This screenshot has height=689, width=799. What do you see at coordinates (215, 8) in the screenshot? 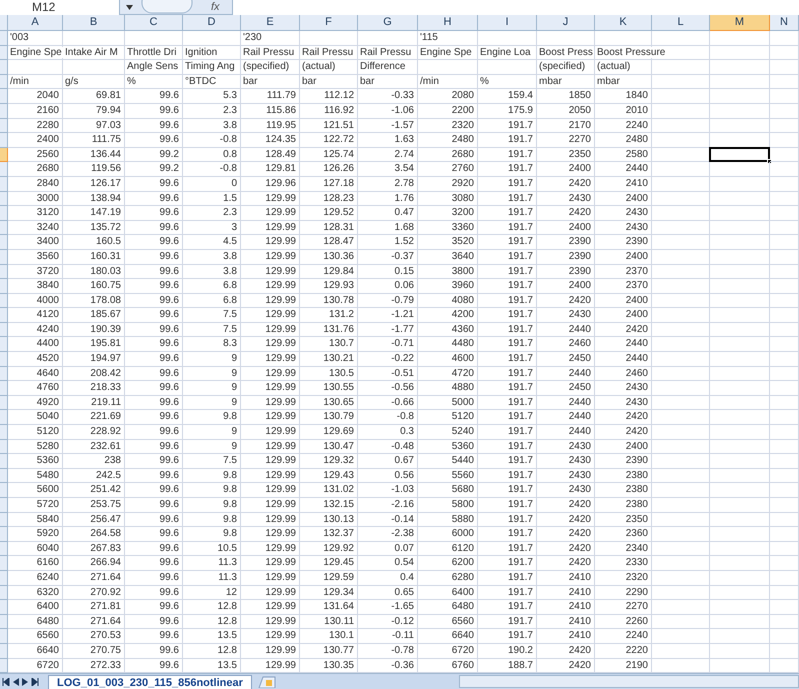
I see `formula-label: fx` at bounding box center [215, 8].